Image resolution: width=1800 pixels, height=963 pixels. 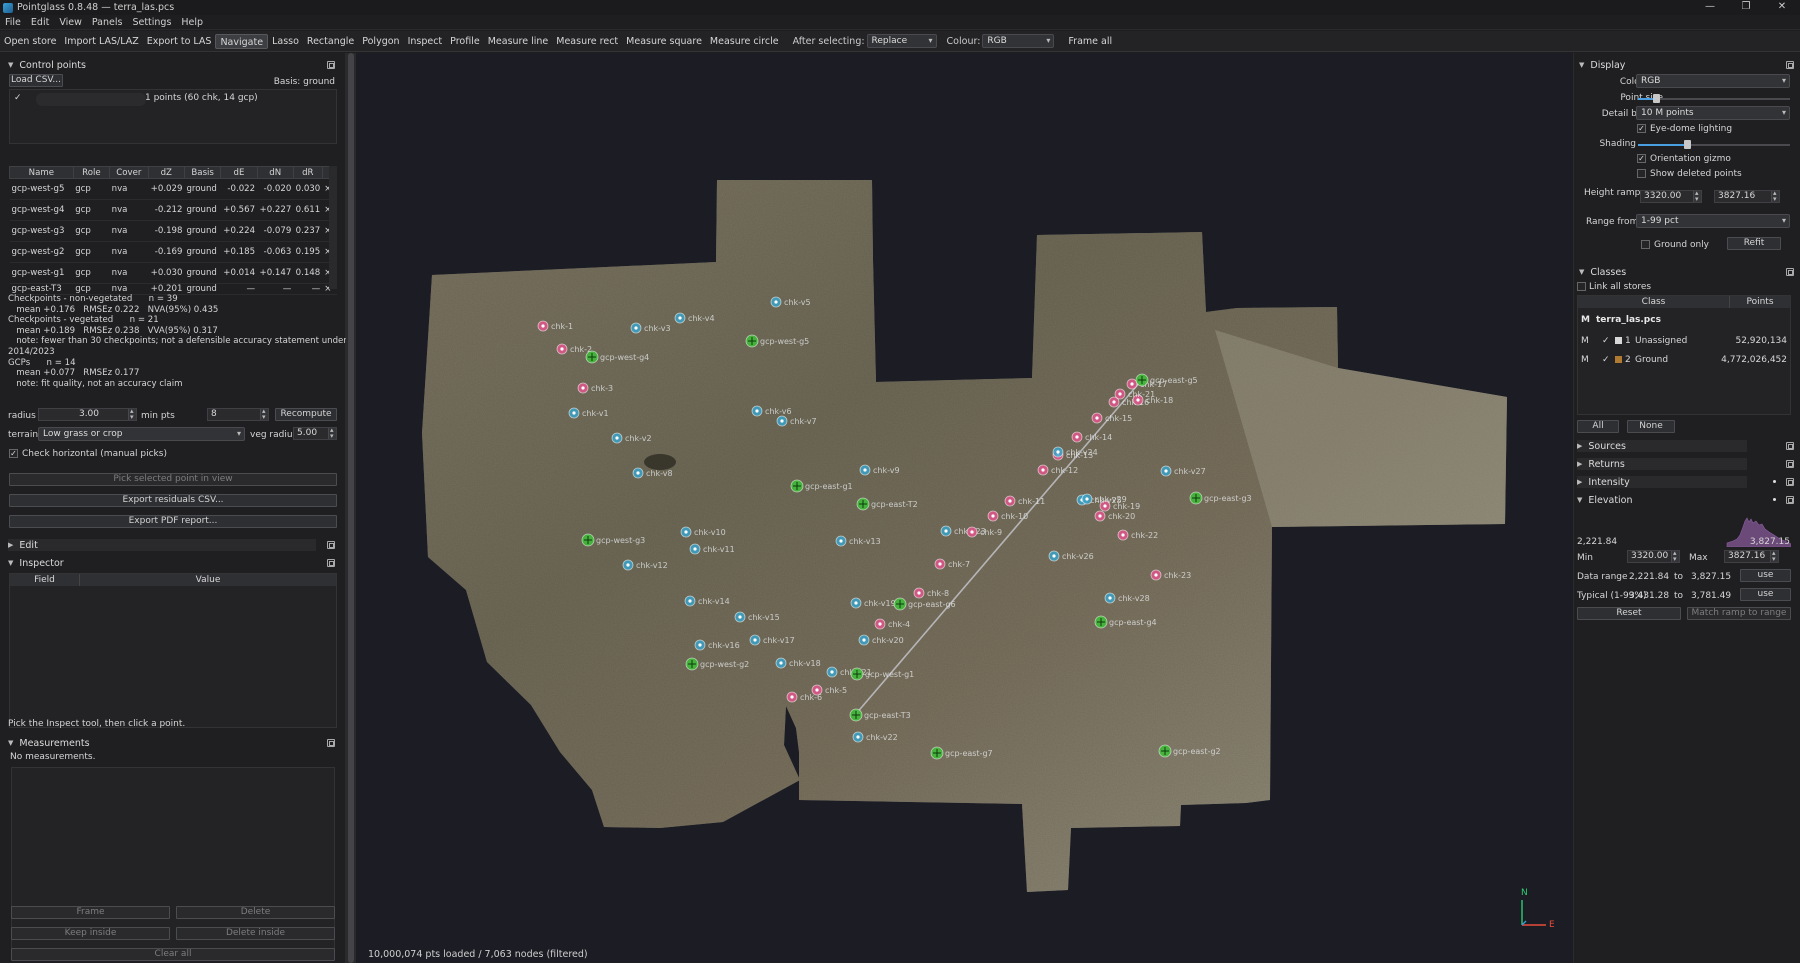 What do you see at coordinates (703, 532) in the screenshot?
I see `checkpoint-marker: chk-v10` at bounding box center [703, 532].